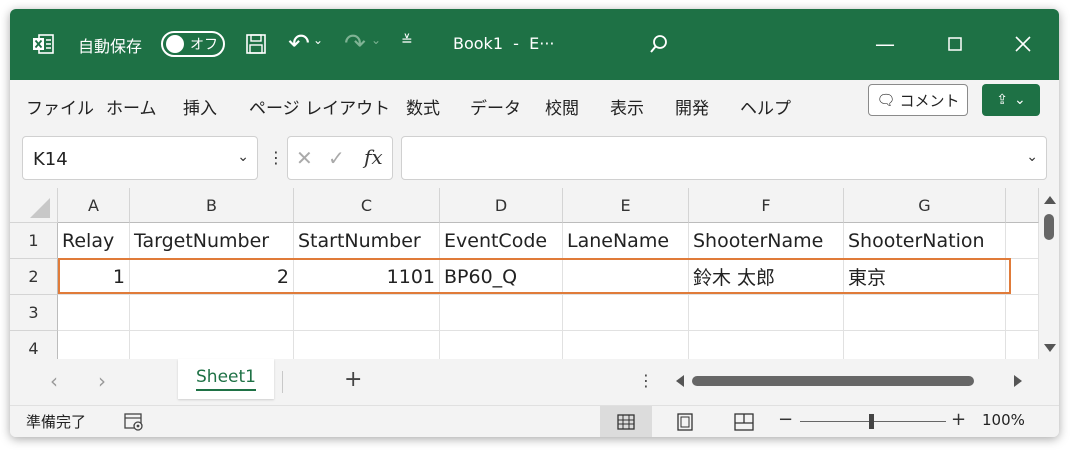 This screenshot has height=467, width=1089. What do you see at coordinates (94, 345) in the screenshot?
I see `cell-a4` at bounding box center [94, 345].